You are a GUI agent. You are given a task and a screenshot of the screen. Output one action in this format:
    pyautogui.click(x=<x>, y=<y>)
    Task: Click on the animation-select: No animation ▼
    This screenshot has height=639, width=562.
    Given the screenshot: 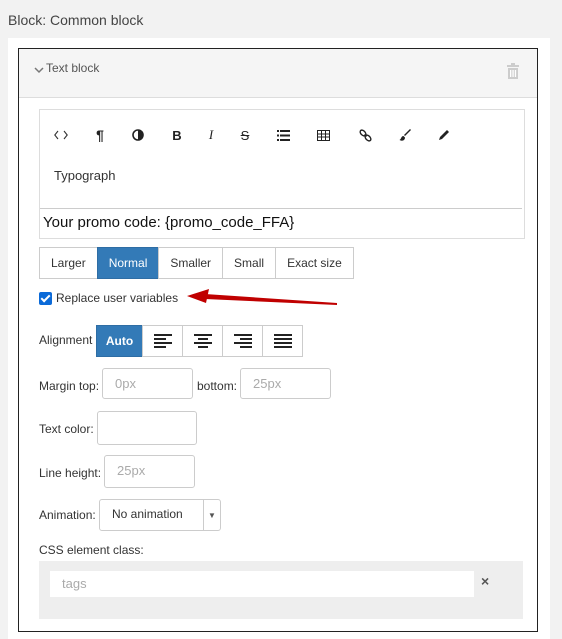 What is the action you would take?
    pyautogui.click(x=160, y=515)
    